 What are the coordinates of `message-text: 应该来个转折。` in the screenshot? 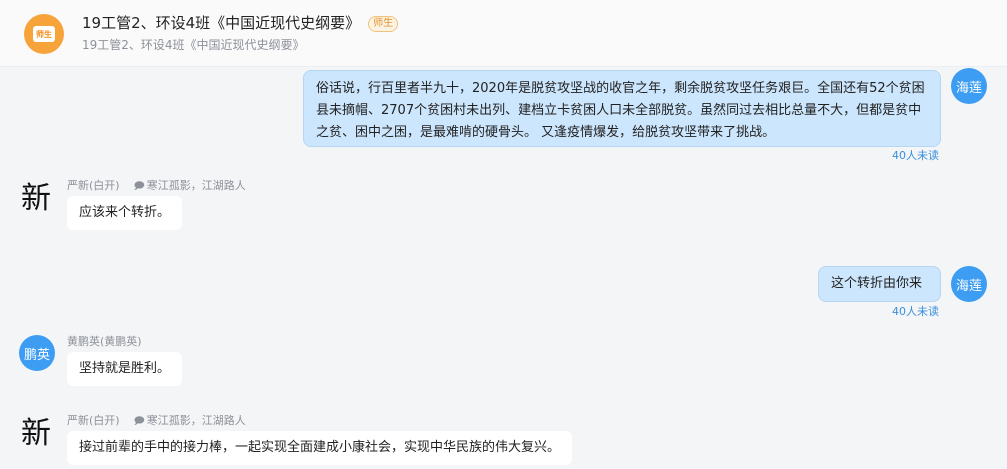 It's located at (125, 212).